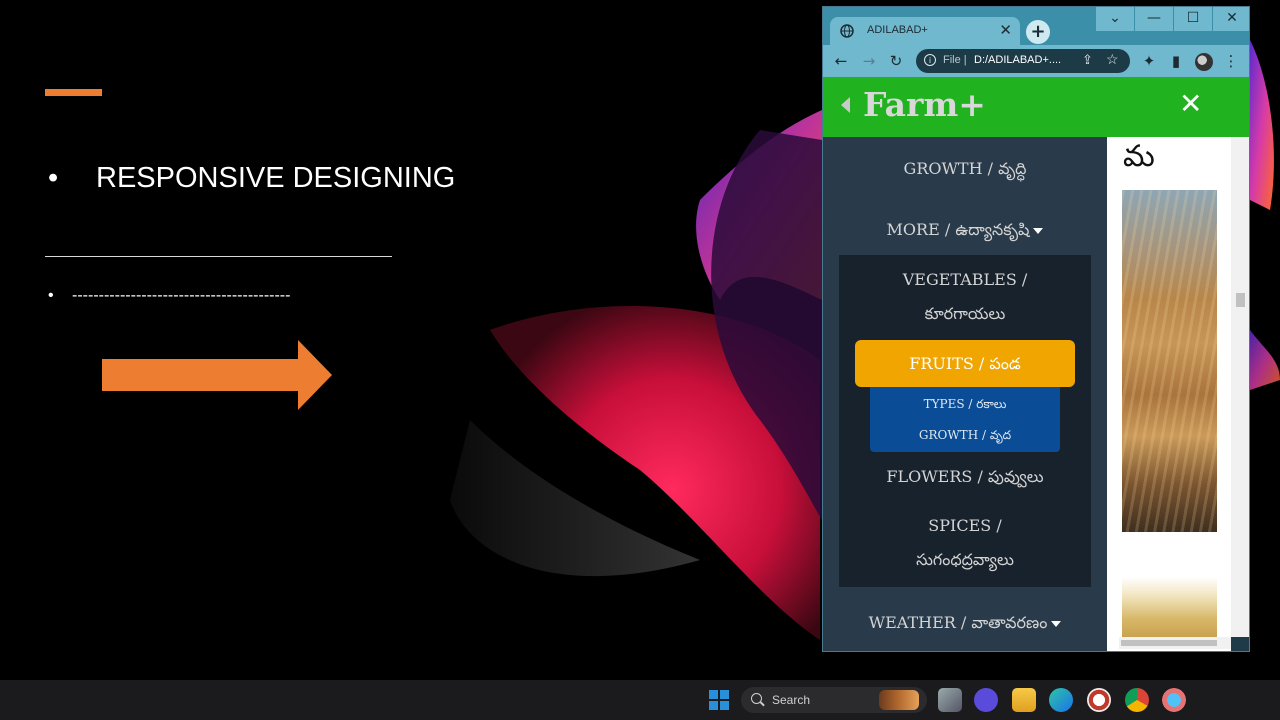 Image resolution: width=1280 pixels, height=720 pixels. What do you see at coordinates (965, 314) in the screenshot?
I see `submenu-vegetables-line2: కూరగాయలు` at bounding box center [965, 314].